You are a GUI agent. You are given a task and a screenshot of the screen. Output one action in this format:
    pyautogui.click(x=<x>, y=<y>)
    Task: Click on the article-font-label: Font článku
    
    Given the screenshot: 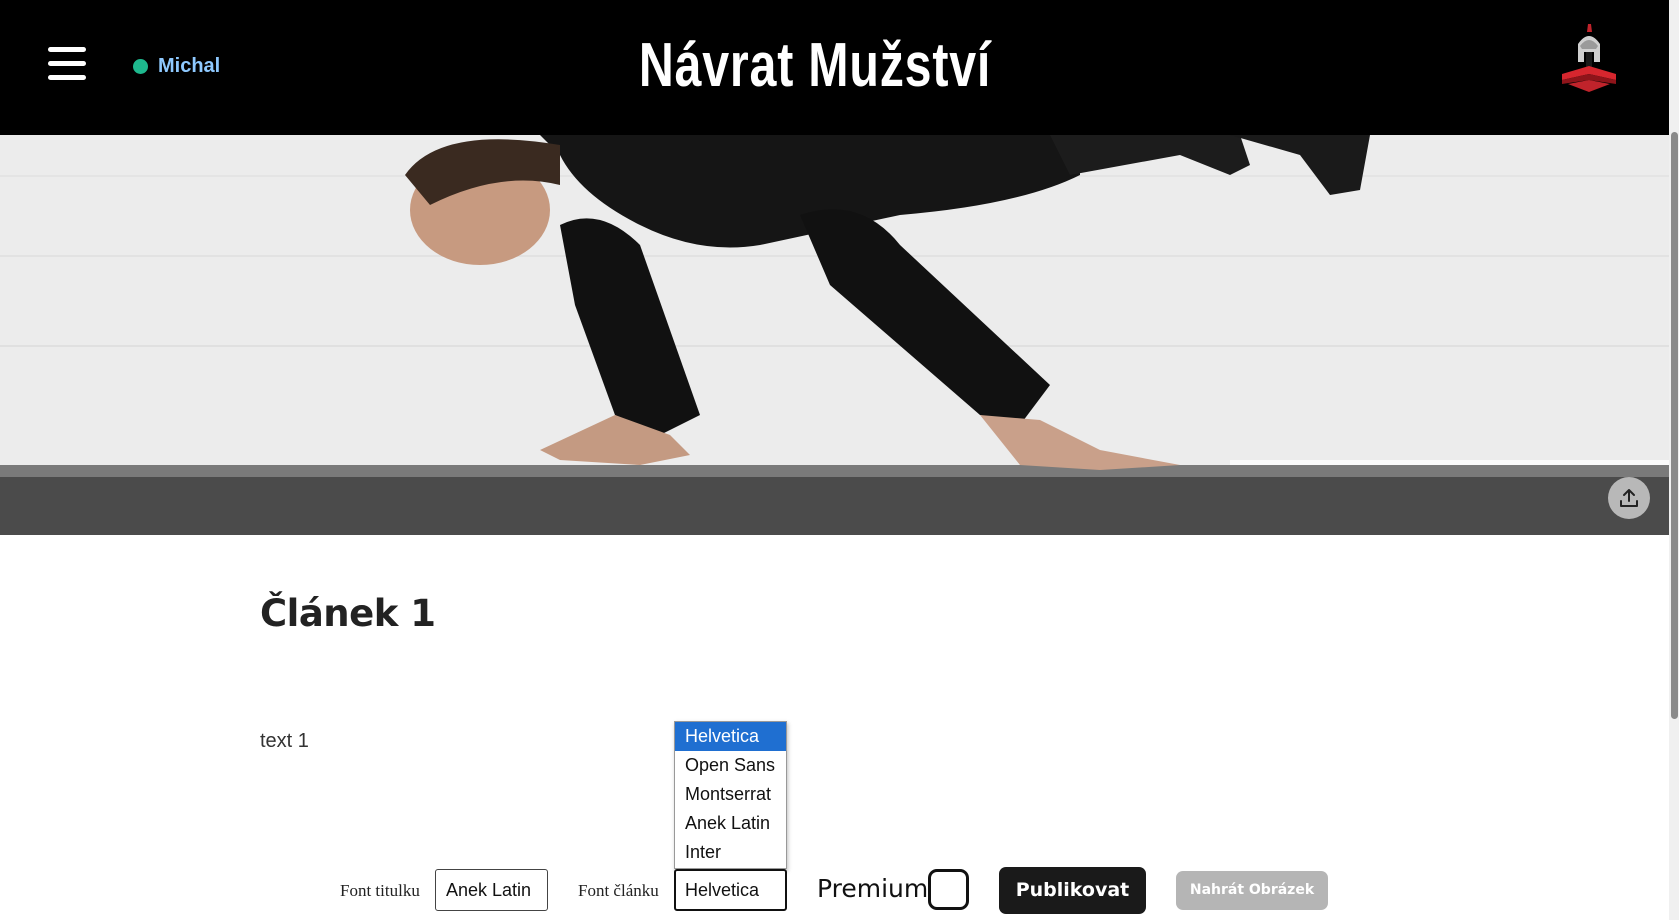 What is the action you would take?
    pyautogui.click(x=618, y=890)
    